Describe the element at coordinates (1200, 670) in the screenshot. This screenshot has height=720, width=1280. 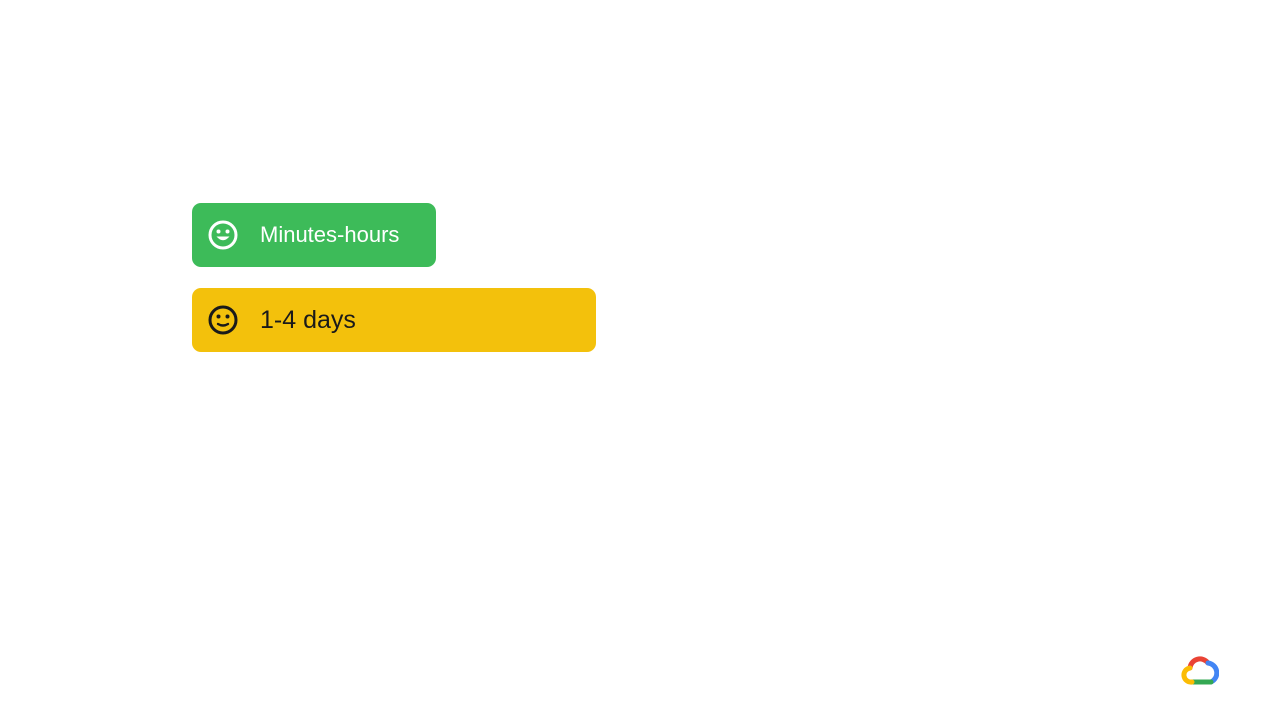
I see `google-cloud-logo` at that location.